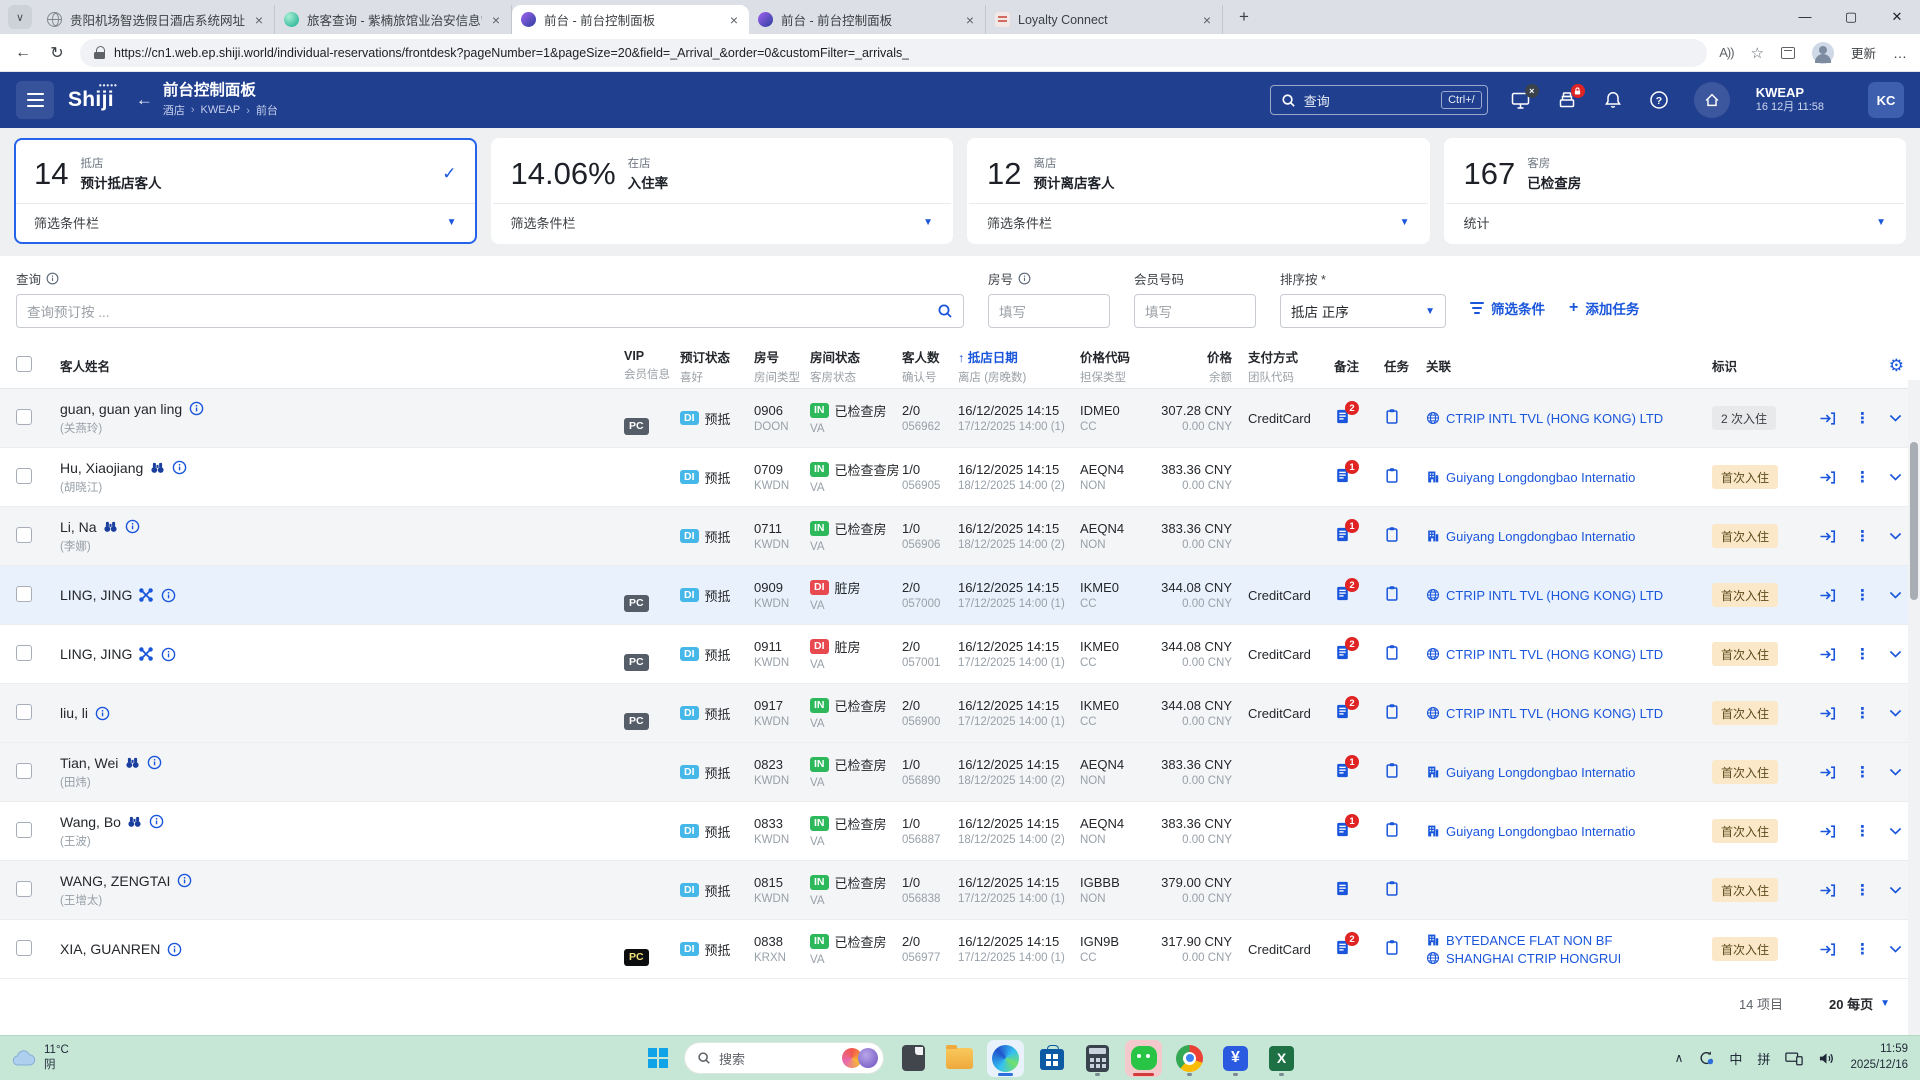 This screenshot has height=1080, width=1920. What do you see at coordinates (1124, 366) in the screenshot?
I see `column-header: 价格代码 担保类型` at bounding box center [1124, 366].